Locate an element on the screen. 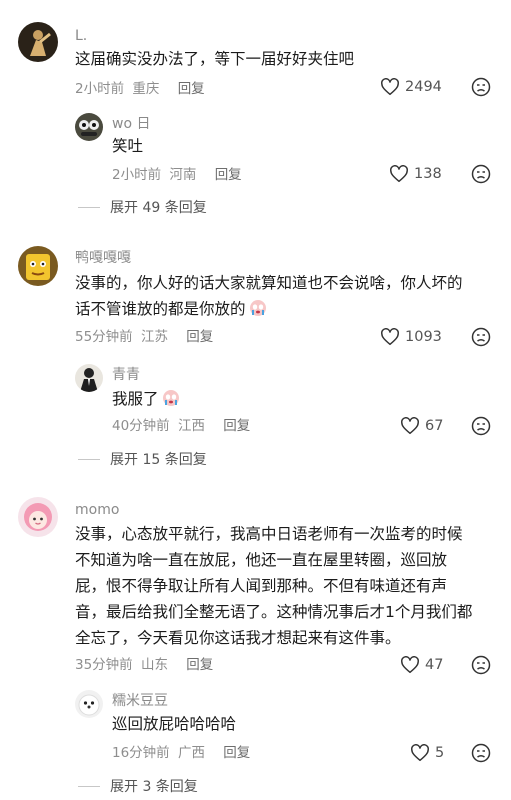  comment-text-line: 全忘了，今天看见你这话我才想起来有这件事。 is located at coordinates (238, 638).